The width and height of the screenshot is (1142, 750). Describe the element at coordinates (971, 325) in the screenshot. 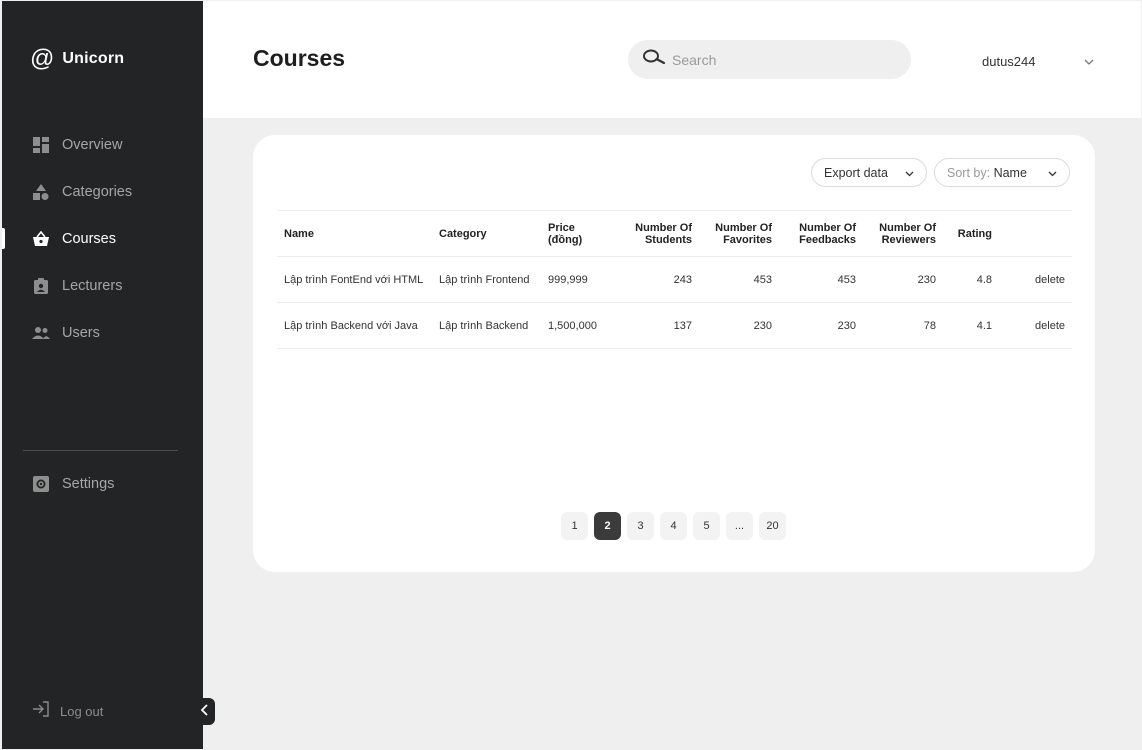

I see `cell-rating: 4.1` at that location.